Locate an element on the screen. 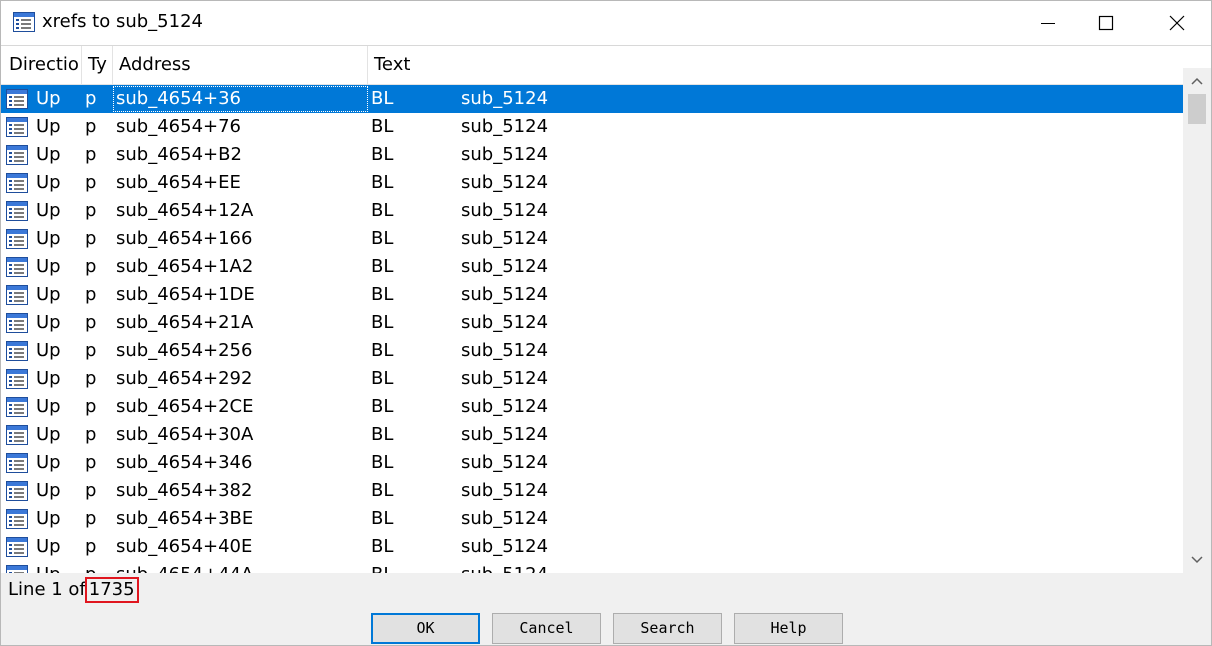 The width and height of the screenshot is (1212, 646). table-row: Up p sub_4654+2CE BL sub_5124 is located at coordinates (592, 407).